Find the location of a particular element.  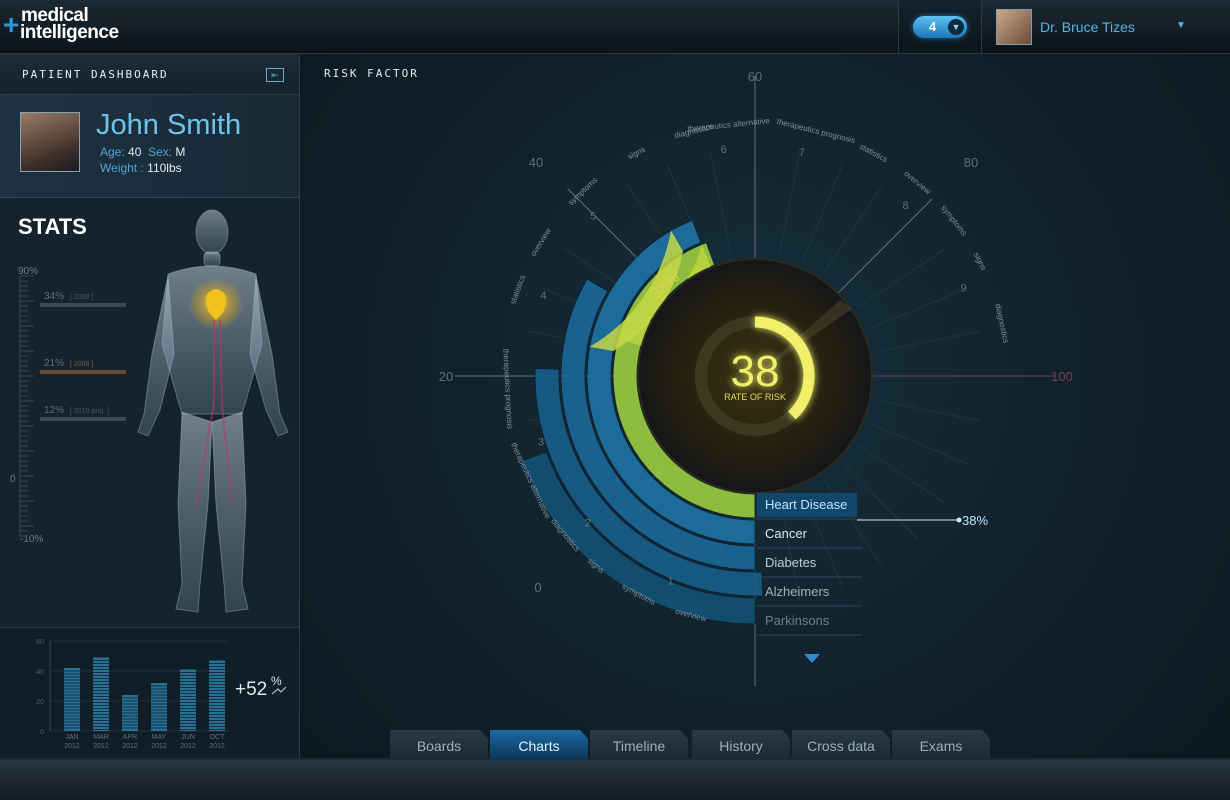

sector-number: 7 is located at coordinates (802, 153).